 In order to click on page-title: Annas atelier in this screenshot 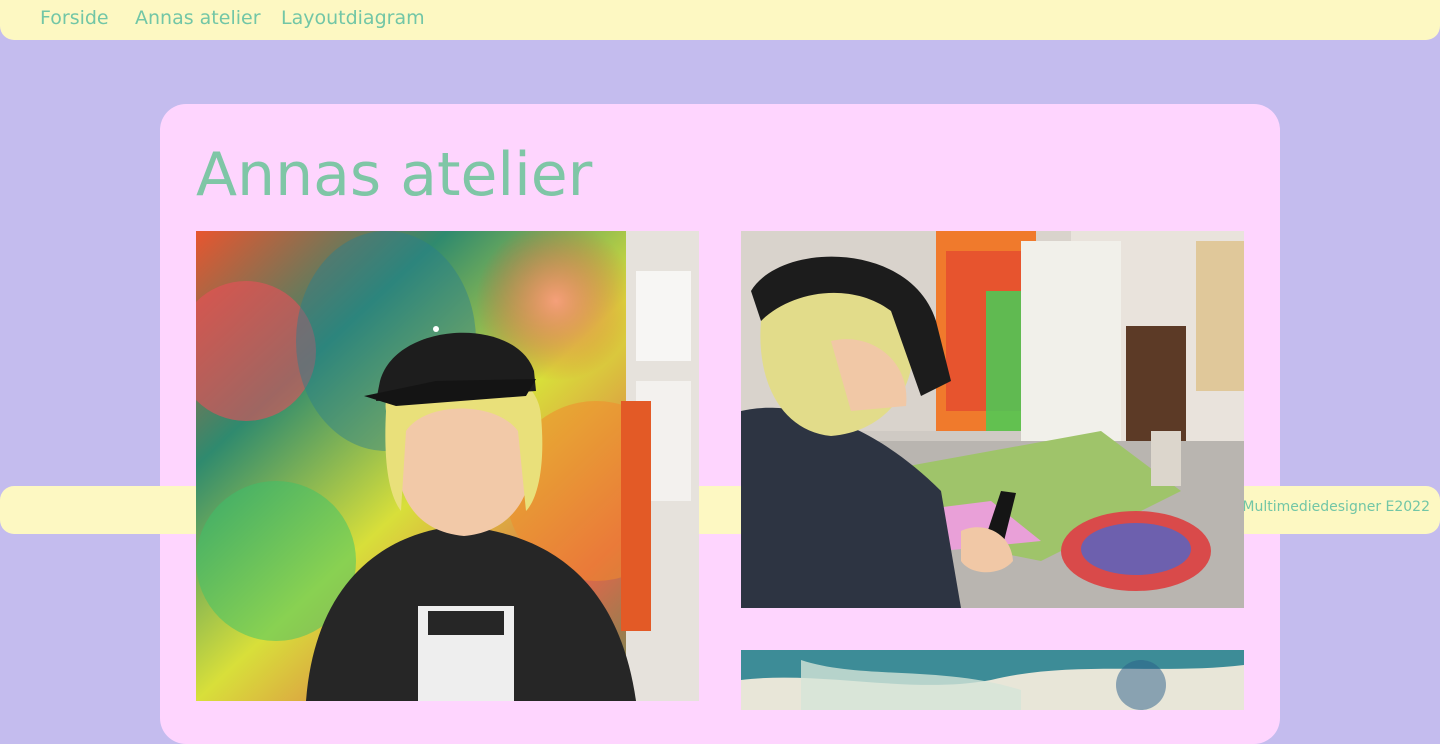, I will do `click(394, 175)`.